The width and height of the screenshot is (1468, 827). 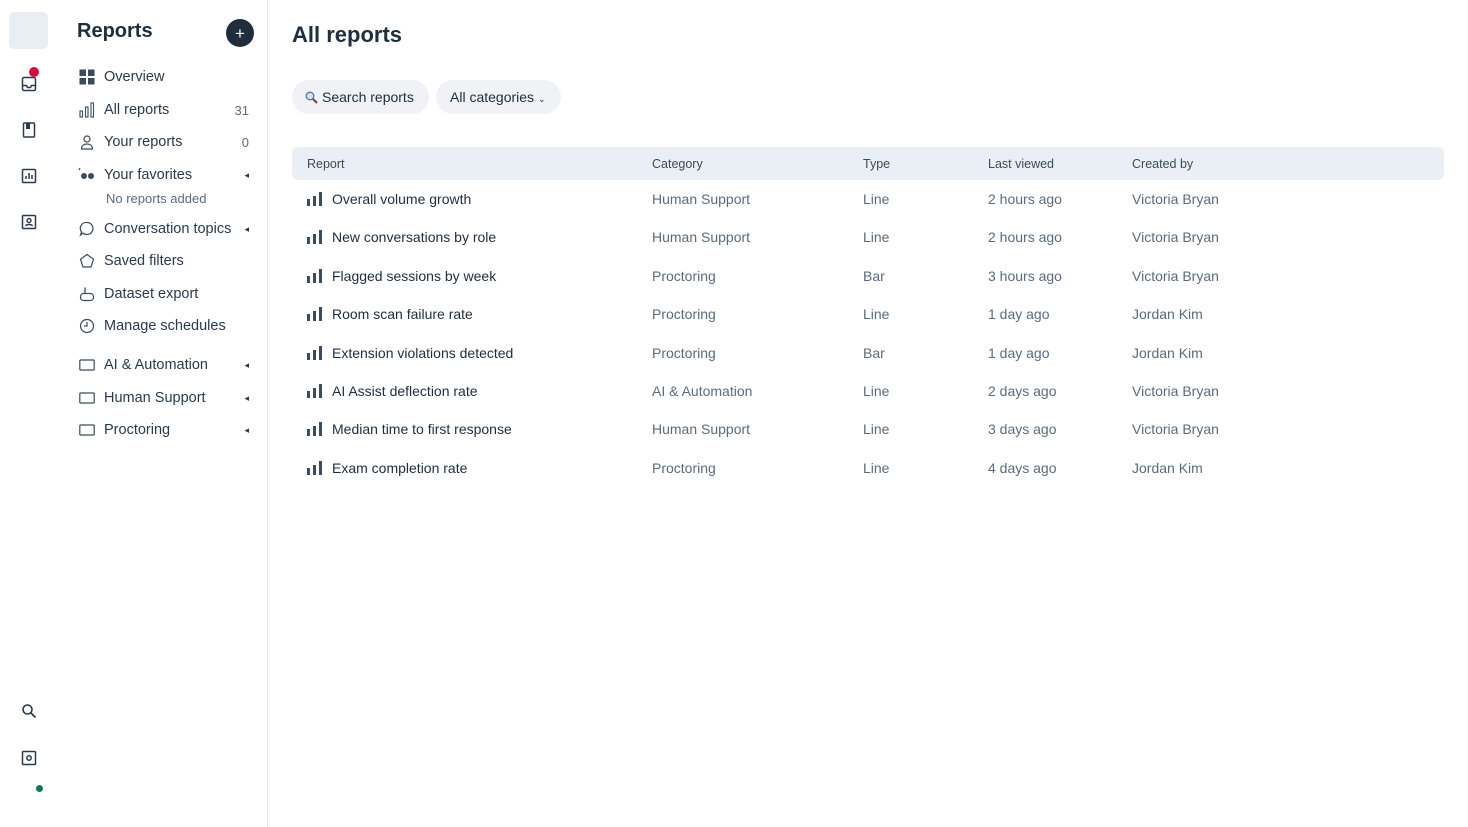 I want to click on report-category: AI & Automation, so click(x=702, y=391).